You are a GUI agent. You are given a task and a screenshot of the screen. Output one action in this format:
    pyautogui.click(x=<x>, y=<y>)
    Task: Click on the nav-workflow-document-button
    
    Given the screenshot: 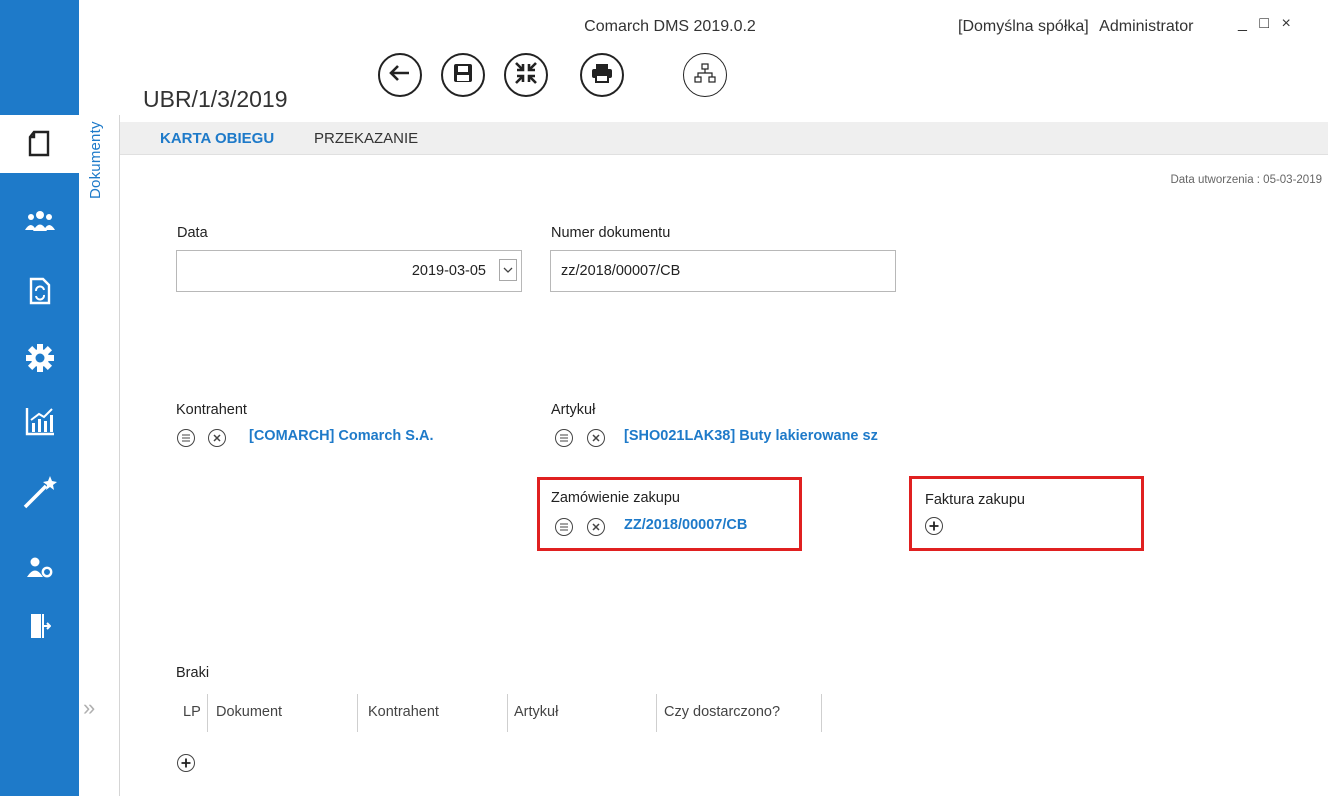 What is the action you would take?
    pyautogui.click(x=39, y=291)
    